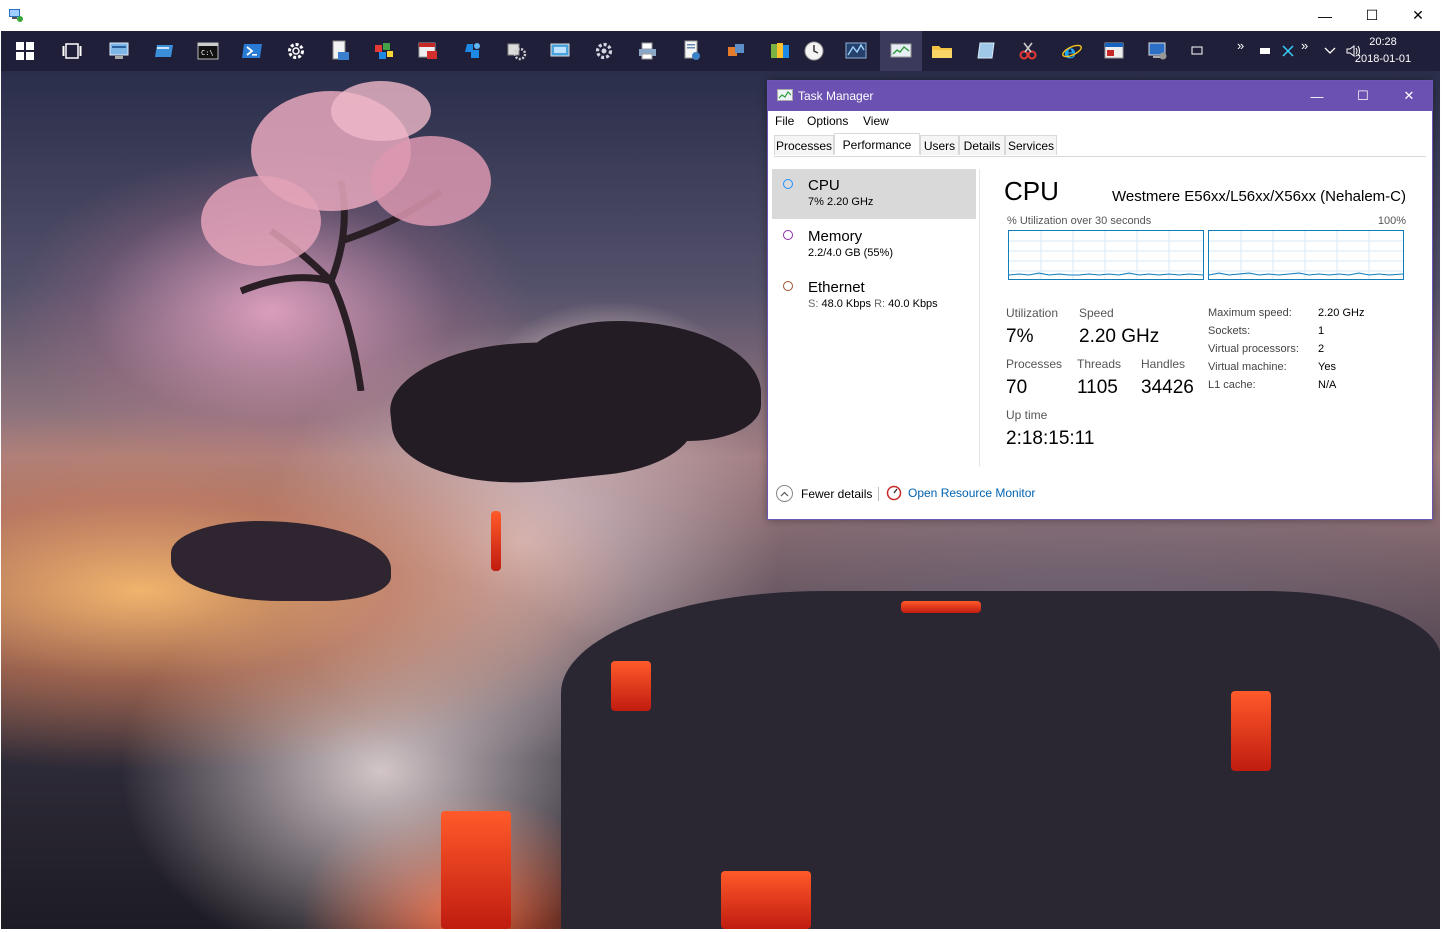 This screenshot has height=932, width=1442. I want to click on clock-date: 2018-01-01, so click(1383, 59).